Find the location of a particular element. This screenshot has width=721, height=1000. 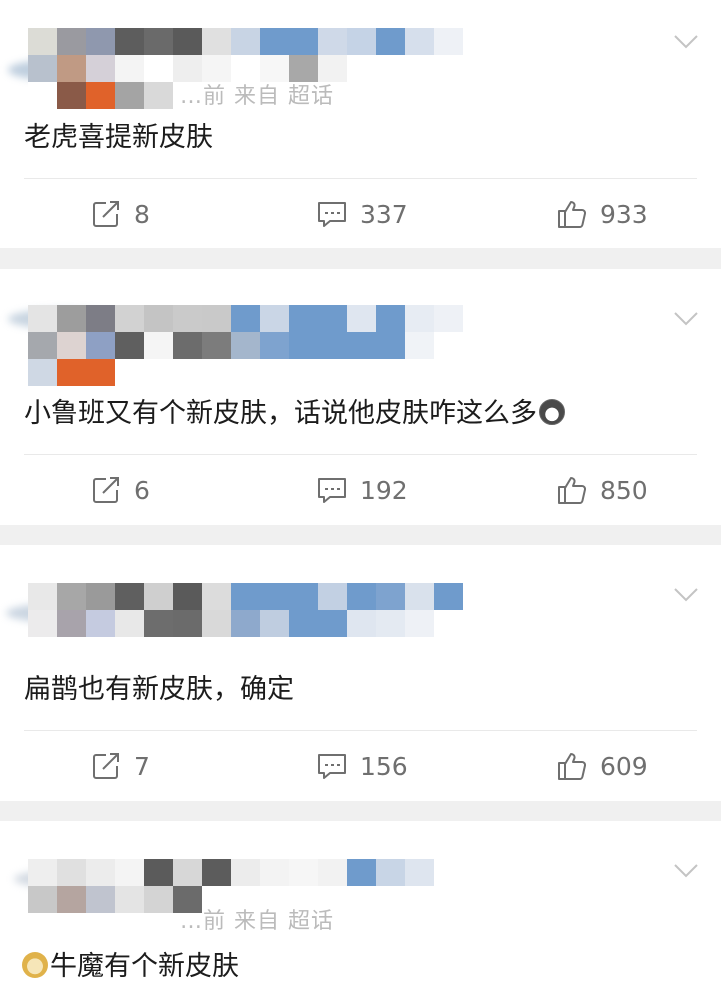

repost-button: 7 is located at coordinates (120, 766).